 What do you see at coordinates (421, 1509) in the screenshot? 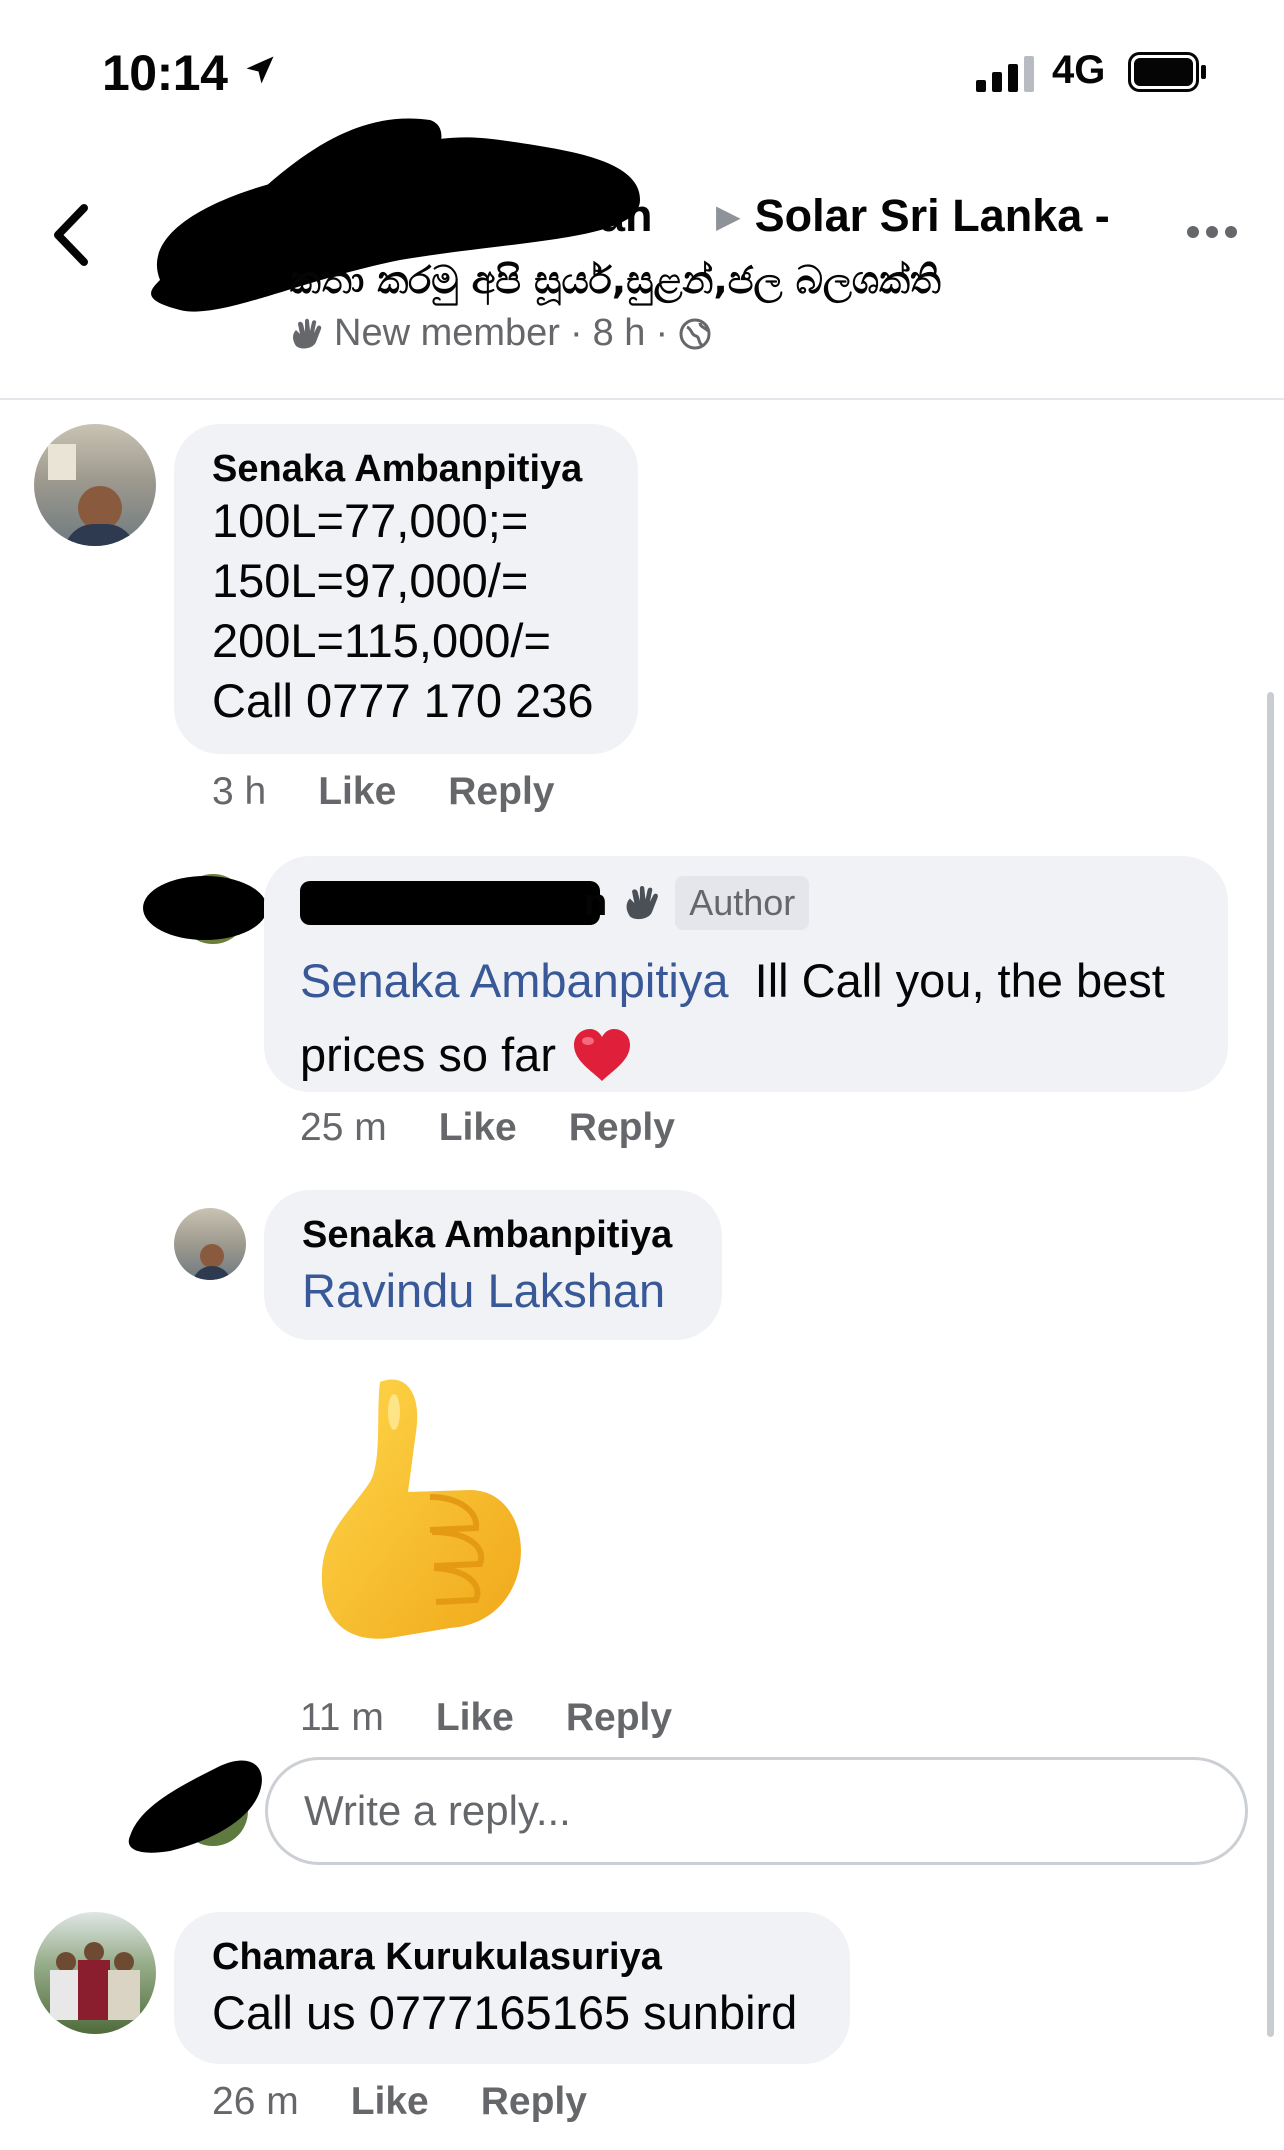
I see `thumbs-up-sticker` at bounding box center [421, 1509].